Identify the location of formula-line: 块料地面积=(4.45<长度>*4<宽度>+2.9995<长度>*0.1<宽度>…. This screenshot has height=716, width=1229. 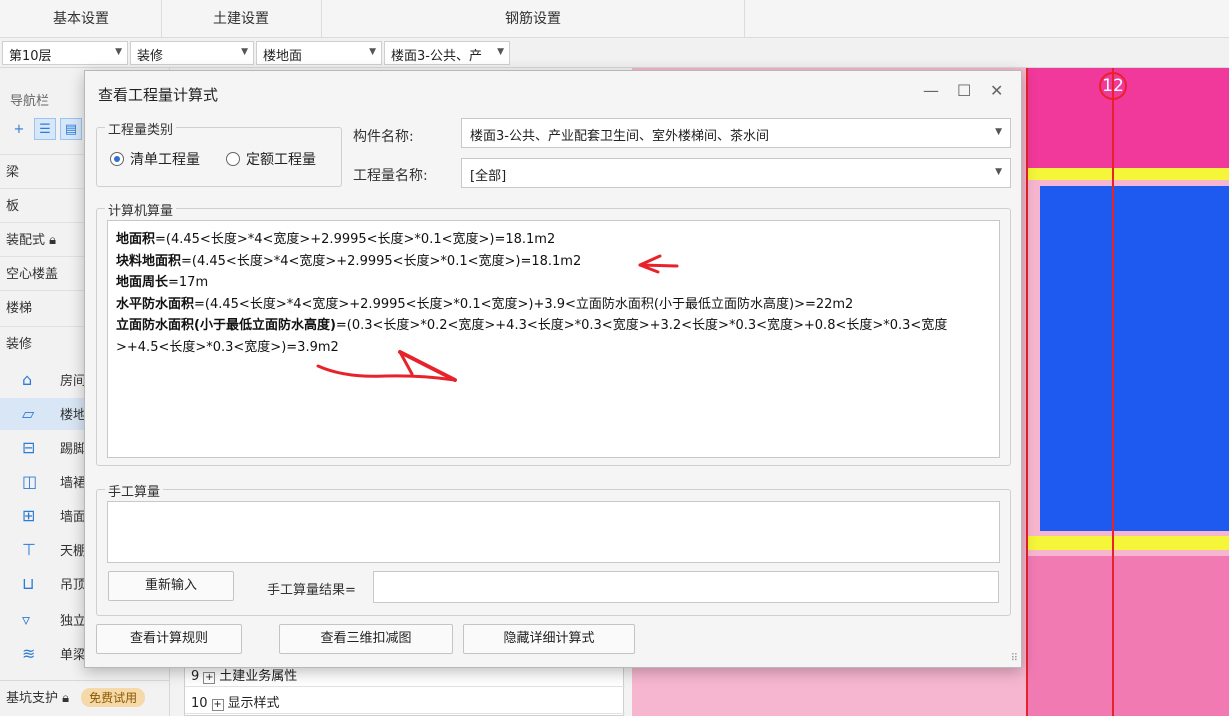
(349, 261).